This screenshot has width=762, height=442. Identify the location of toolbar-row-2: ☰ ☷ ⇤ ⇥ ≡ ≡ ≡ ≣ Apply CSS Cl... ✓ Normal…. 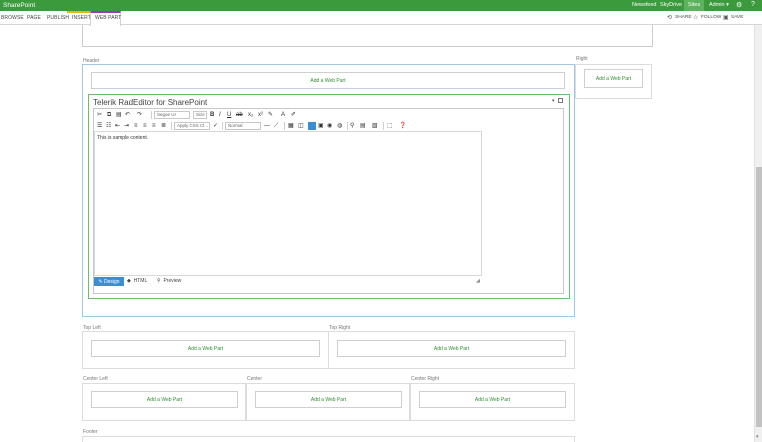
(328, 126).